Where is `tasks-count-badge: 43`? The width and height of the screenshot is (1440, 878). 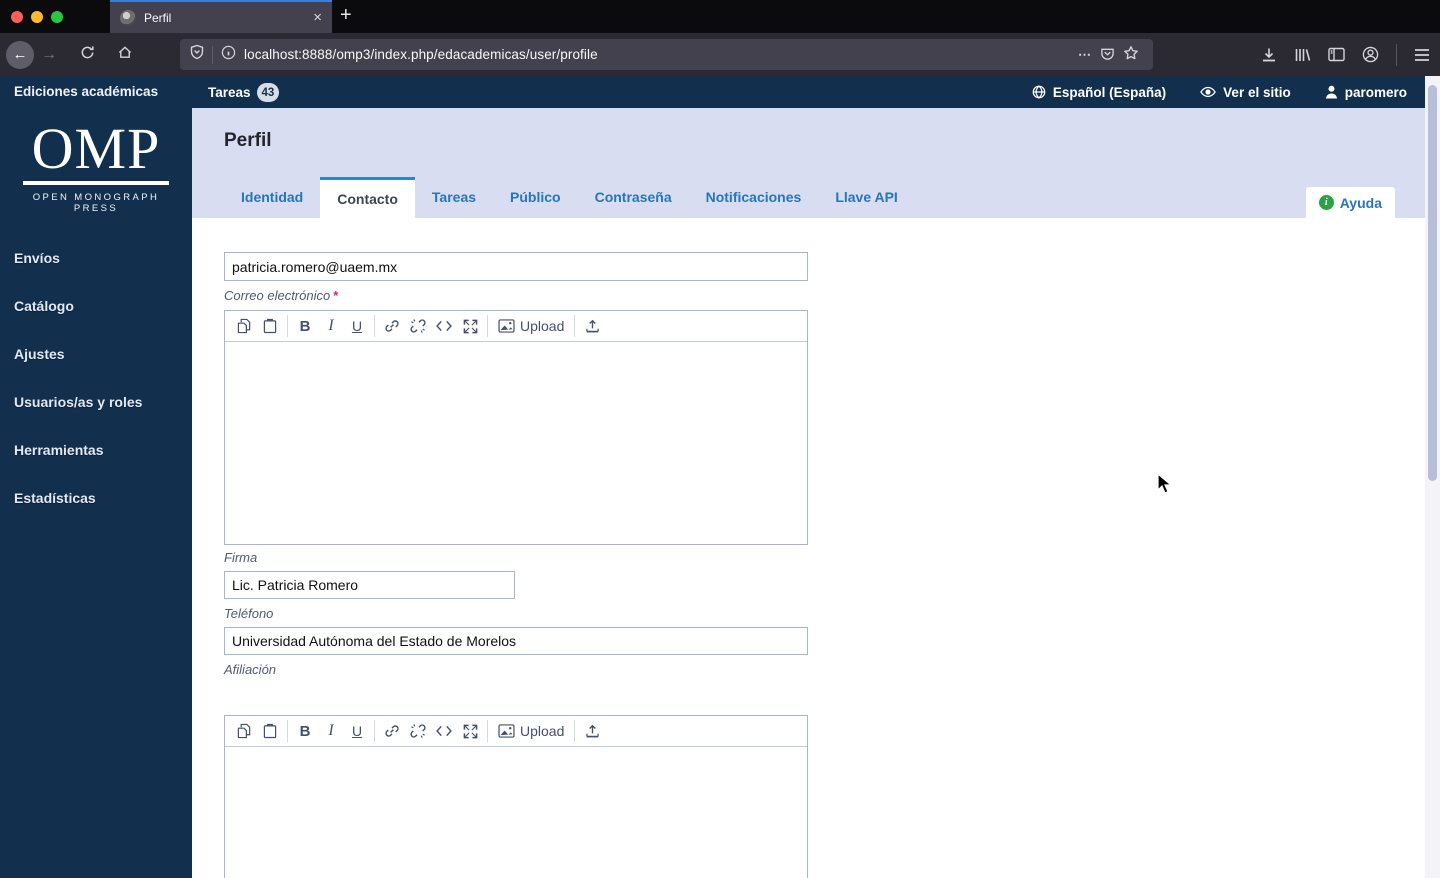 tasks-count-badge: 43 is located at coordinates (268, 92).